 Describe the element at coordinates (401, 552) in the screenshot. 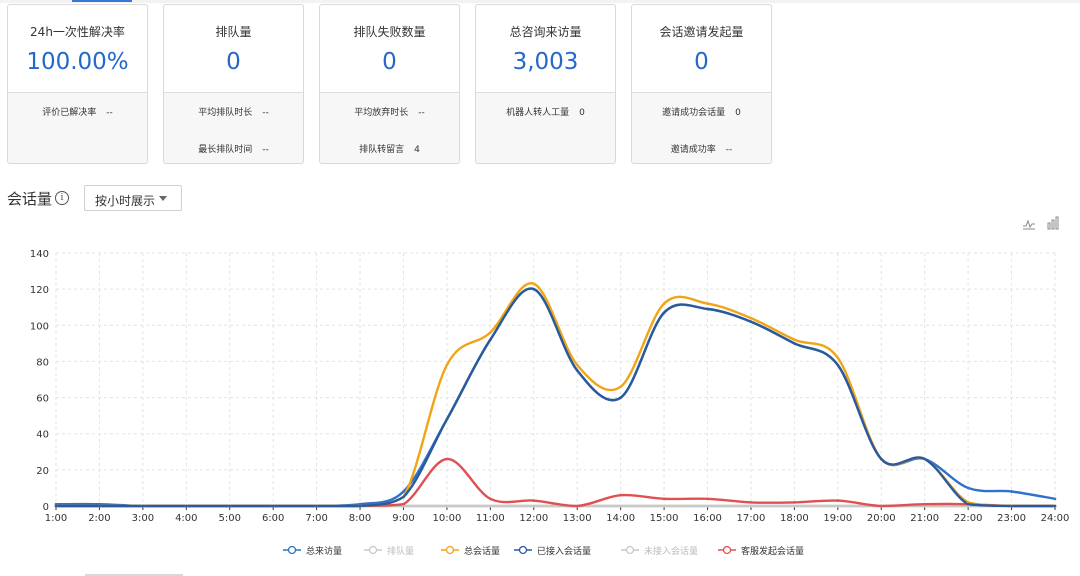

I see `legend-label: 排队量` at that location.